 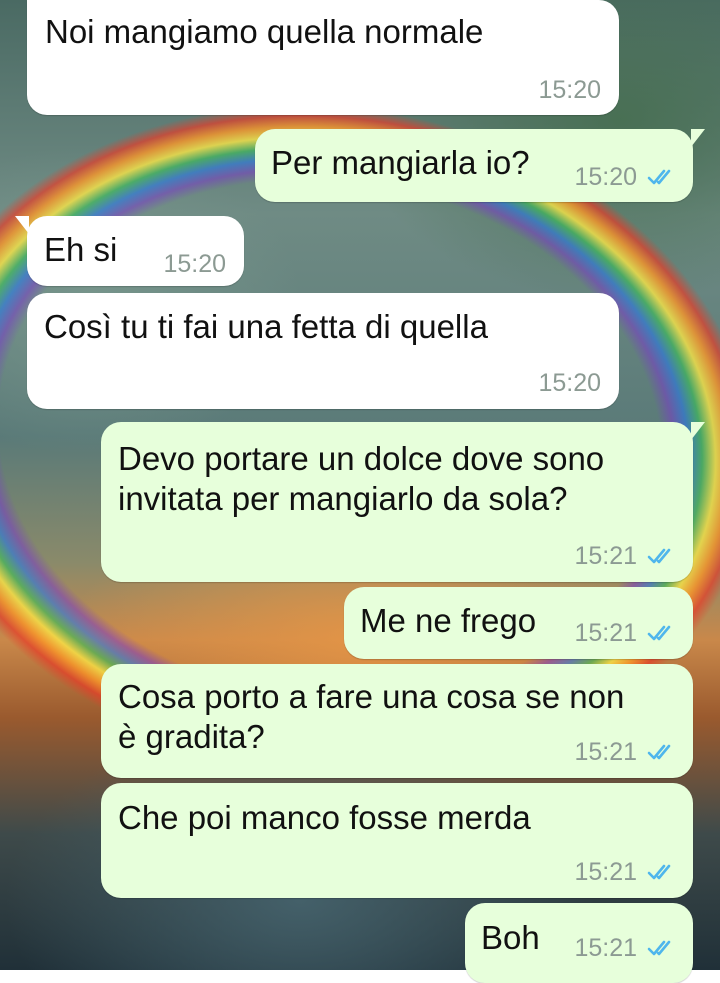 What do you see at coordinates (400, 162) in the screenshot?
I see `message-text: Per mangiarla io?` at bounding box center [400, 162].